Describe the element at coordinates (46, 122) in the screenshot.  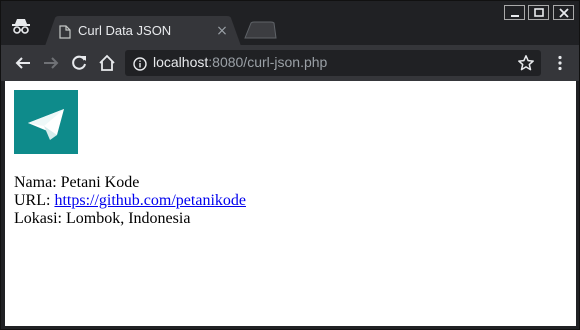
I see `paper-plane-logo` at that location.